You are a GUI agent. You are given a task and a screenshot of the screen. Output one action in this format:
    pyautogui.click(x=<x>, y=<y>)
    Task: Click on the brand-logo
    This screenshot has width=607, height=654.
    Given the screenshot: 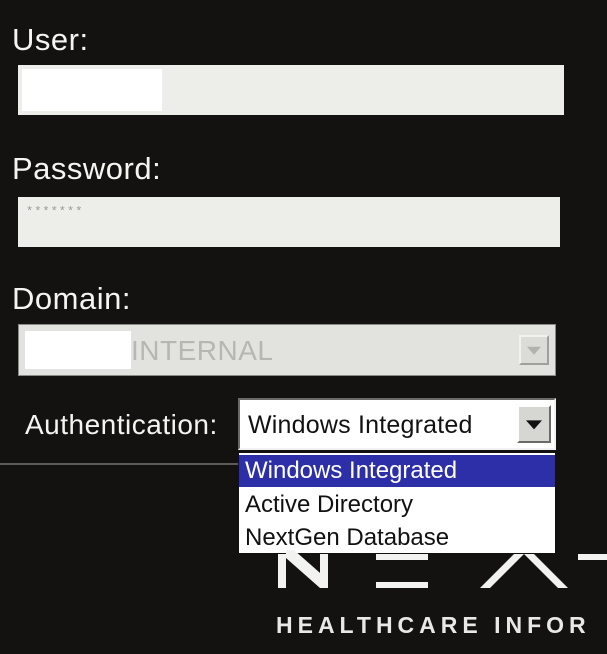 What is the action you would take?
    pyautogui.click(x=442, y=569)
    